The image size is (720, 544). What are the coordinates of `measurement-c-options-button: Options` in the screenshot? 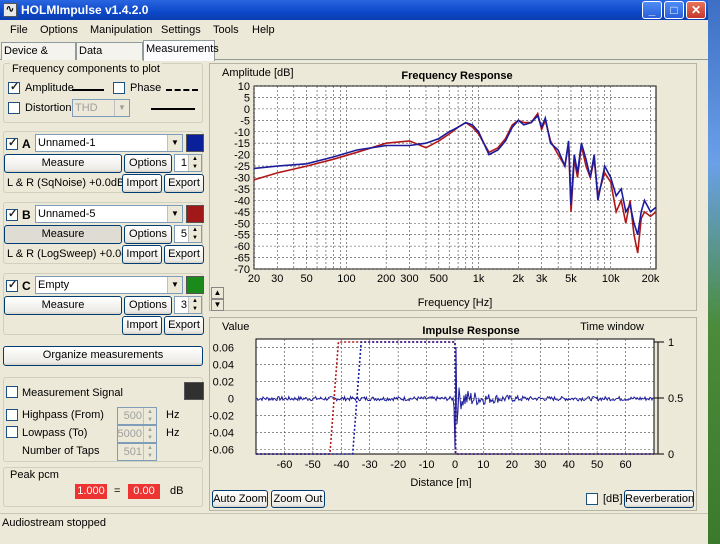 It's located at (148, 305).